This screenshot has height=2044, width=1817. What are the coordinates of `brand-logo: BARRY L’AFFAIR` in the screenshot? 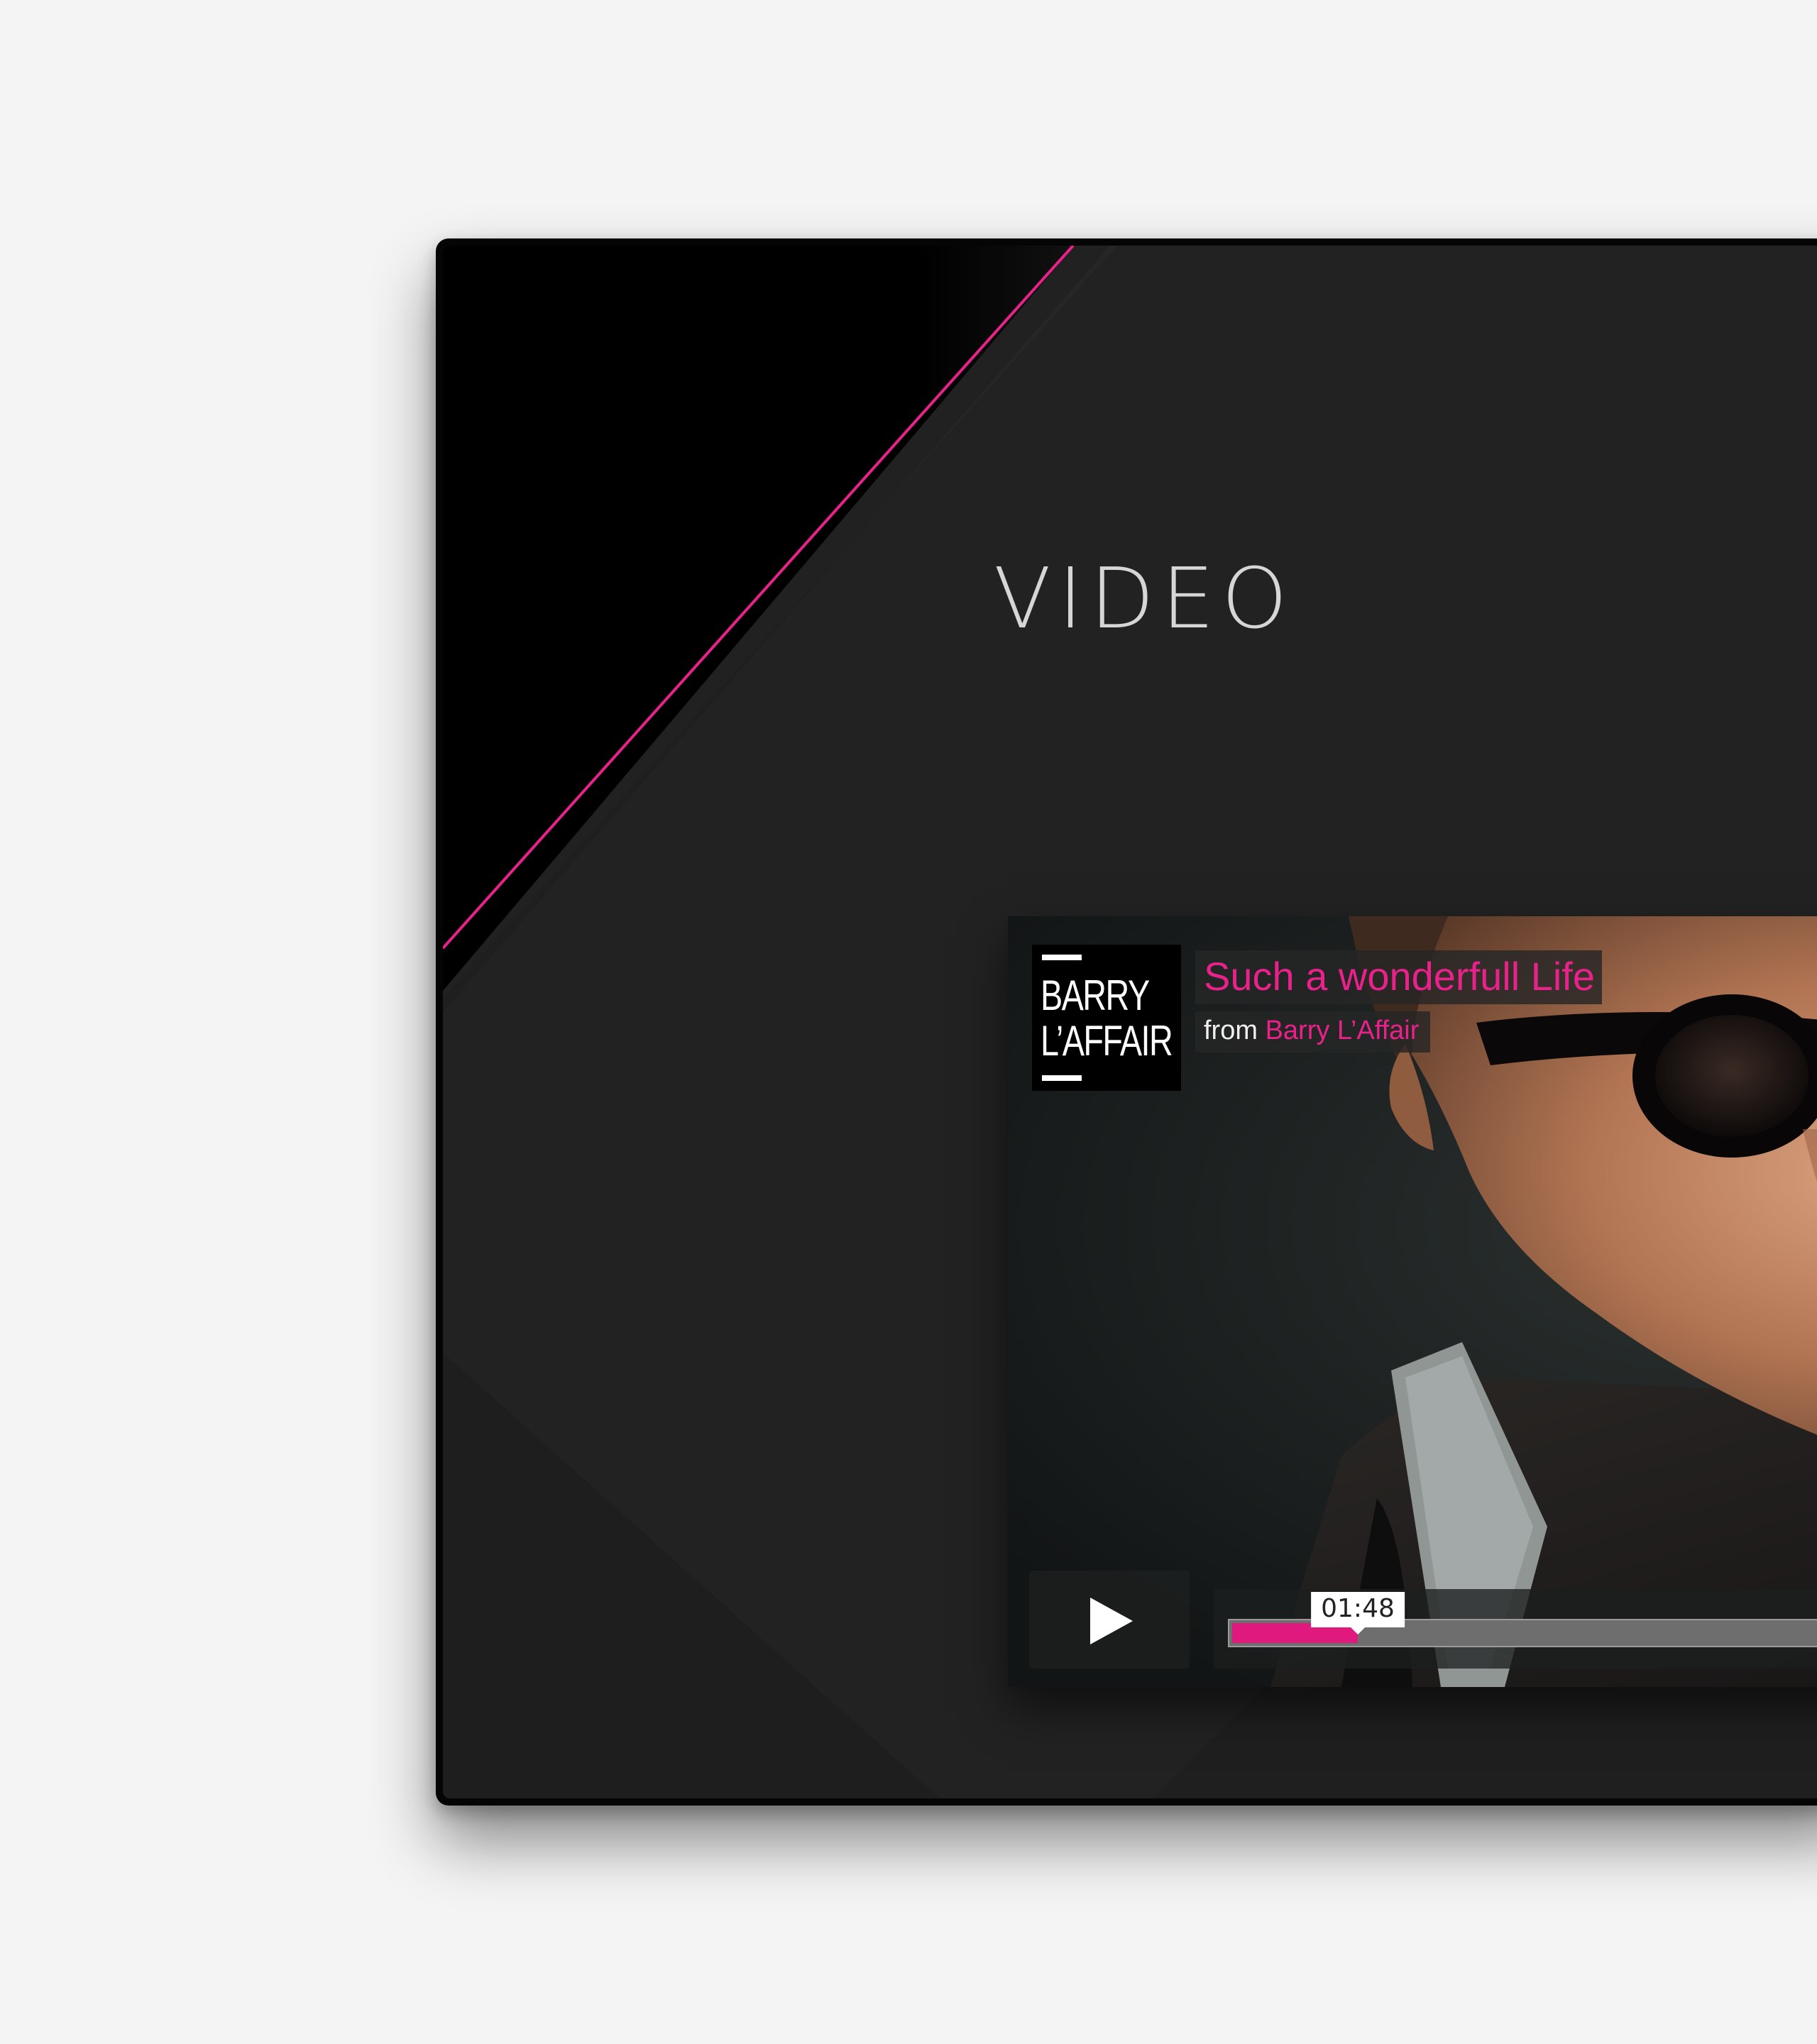 It's located at (1106, 1018).